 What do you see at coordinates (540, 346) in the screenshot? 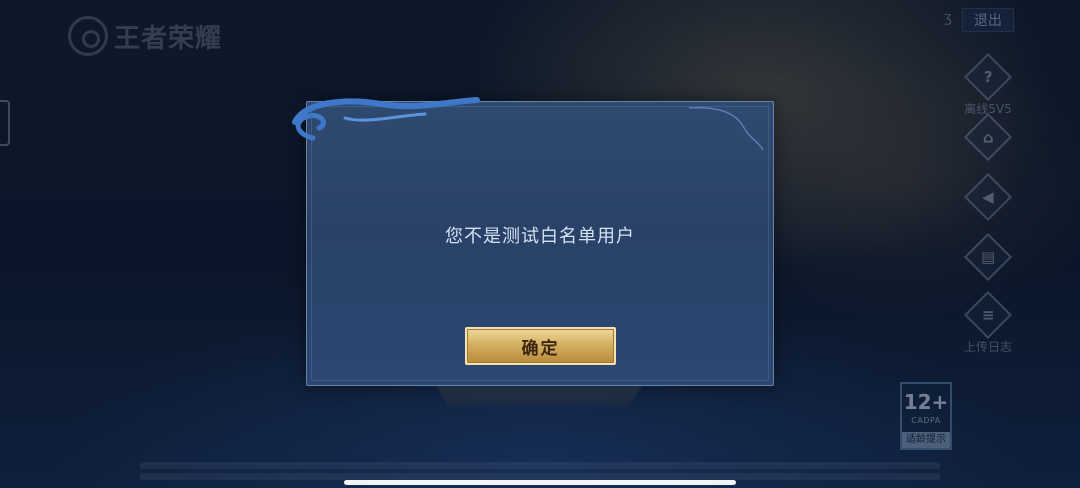
I see `confirm-button: 确定` at bounding box center [540, 346].